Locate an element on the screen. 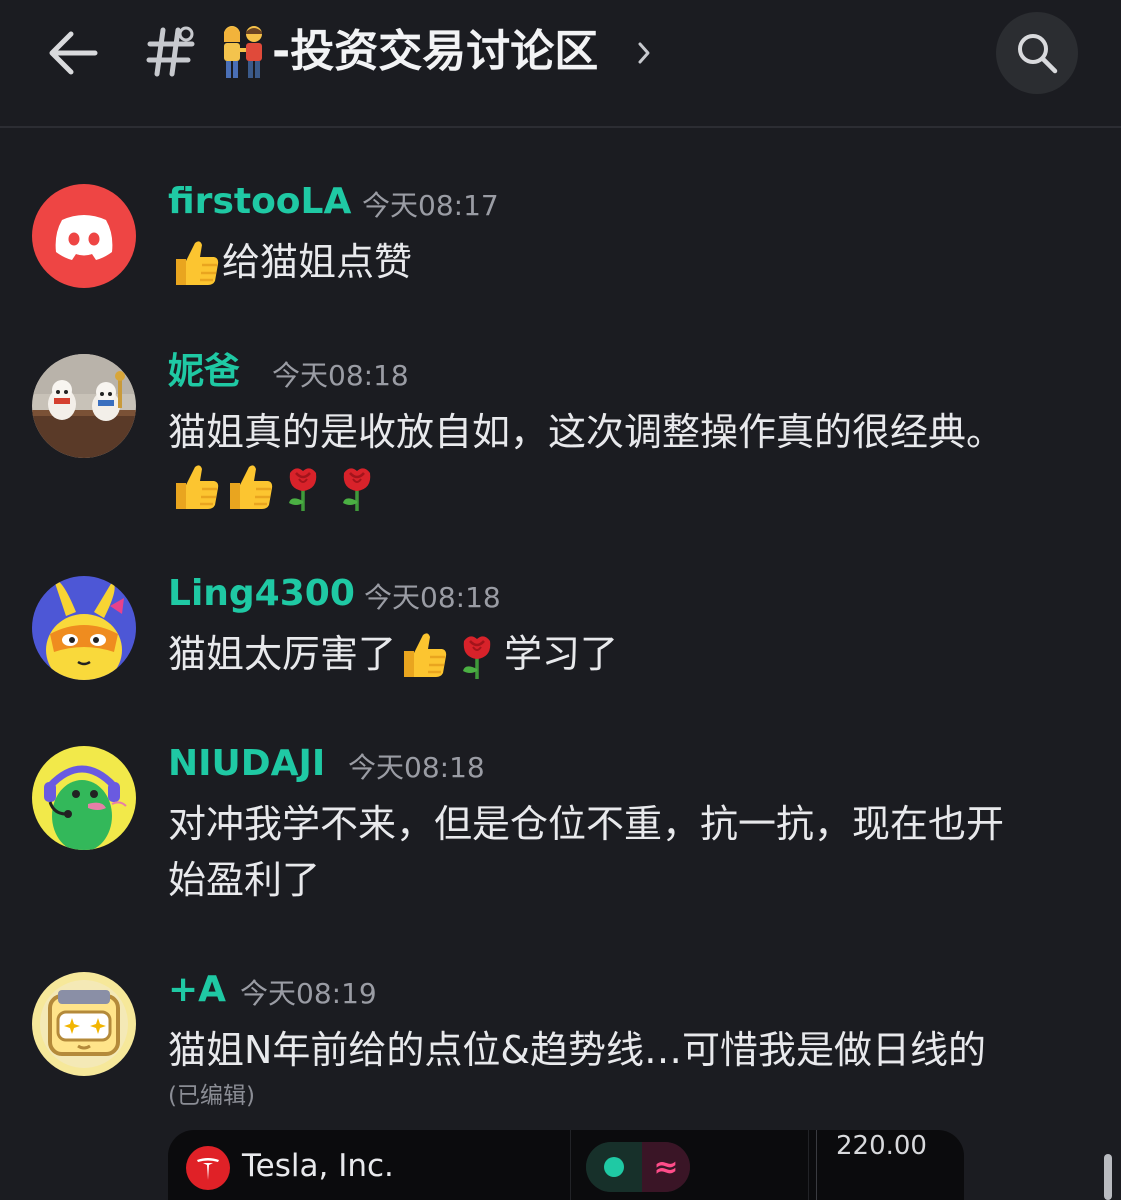 This screenshot has height=1200, width=1121. edited-indicator: (已编辑) is located at coordinates (211, 1096).